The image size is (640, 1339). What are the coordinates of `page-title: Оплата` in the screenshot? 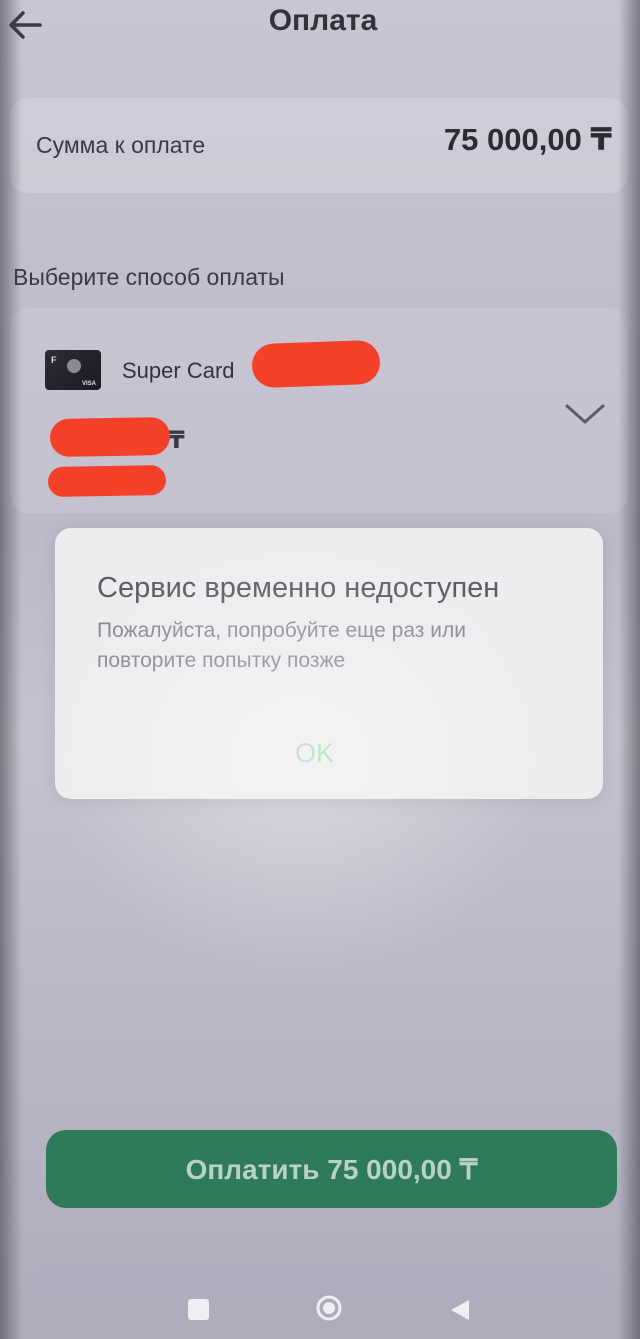 It's located at (323, 20).